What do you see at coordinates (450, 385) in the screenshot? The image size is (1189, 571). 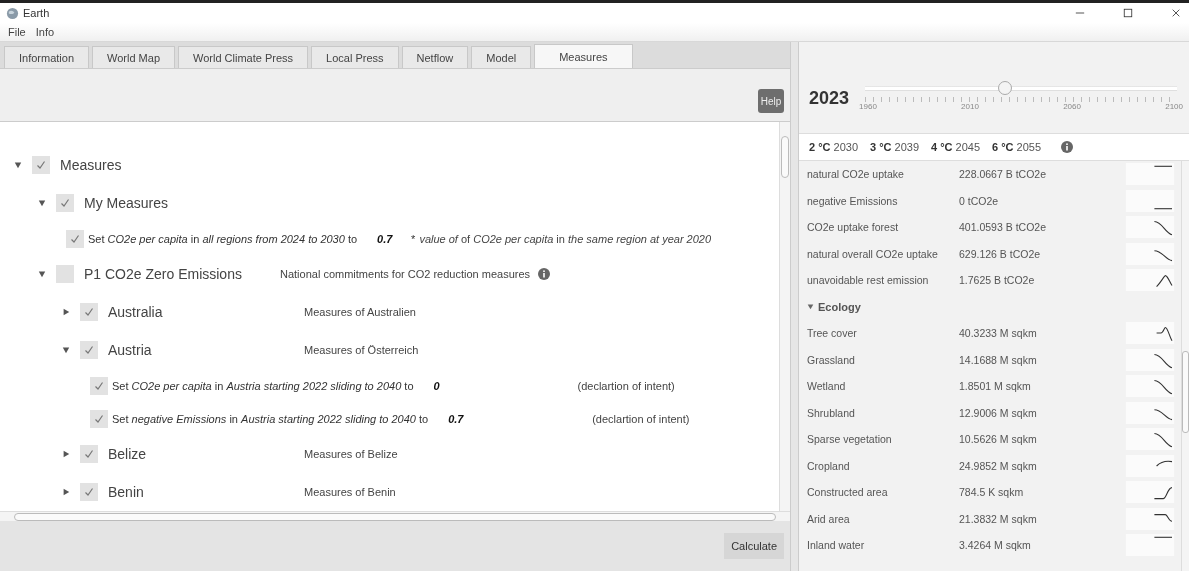 I see `value-input: 0` at bounding box center [450, 385].